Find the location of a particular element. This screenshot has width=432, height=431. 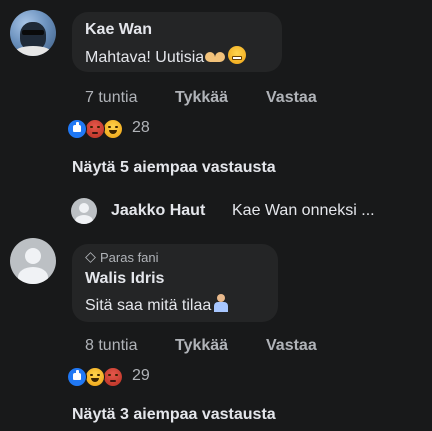

top-fan-badge: Paras fani is located at coordinates (122, 257).